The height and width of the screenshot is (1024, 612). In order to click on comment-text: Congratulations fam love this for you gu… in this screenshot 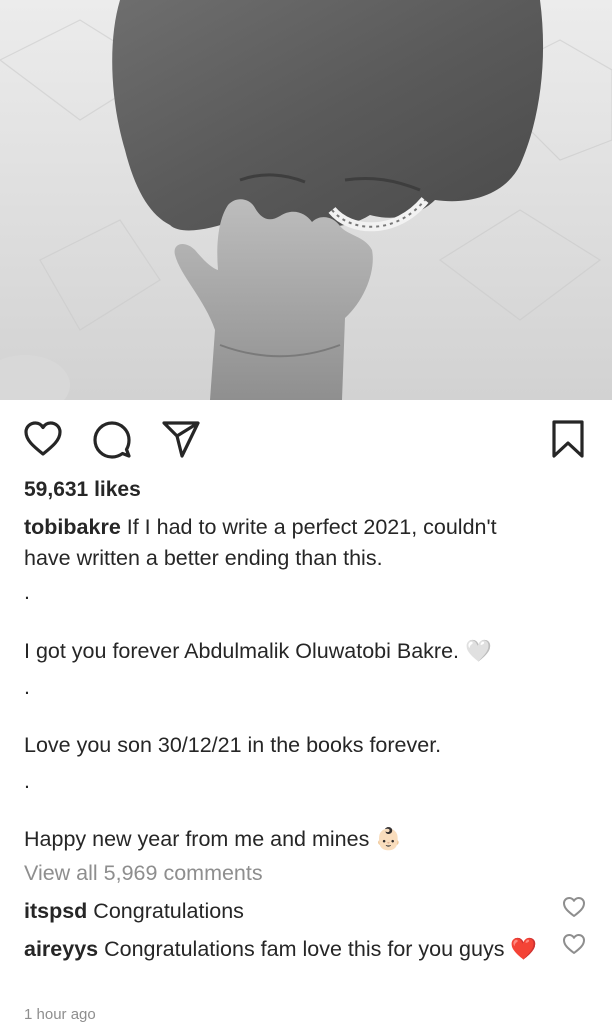, I will do `click(318, 949)`.